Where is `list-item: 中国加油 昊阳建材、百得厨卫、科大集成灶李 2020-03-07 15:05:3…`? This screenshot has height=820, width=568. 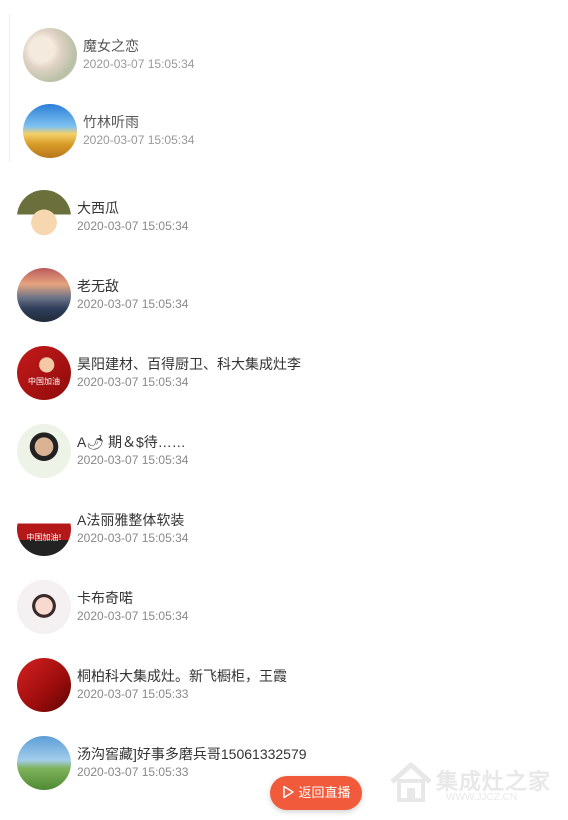 list-item: 中国加油 昊阳建材、百得厨卫、科大集成灶李 2020-03-07 15:05:3… is located at coordinates (284, 385).